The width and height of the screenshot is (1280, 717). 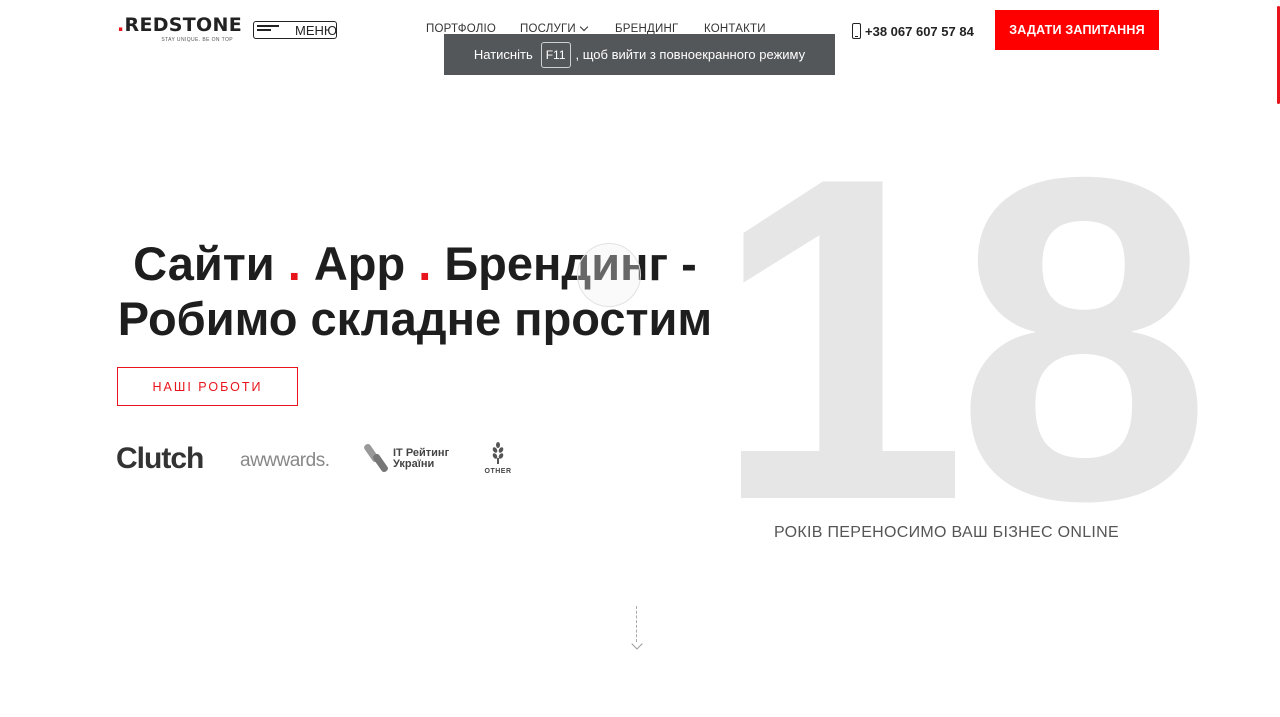 I want to click on site-logo: .REDSTONE STAY UNIQUE. BE ON TOP, so click(x=179, y=30).